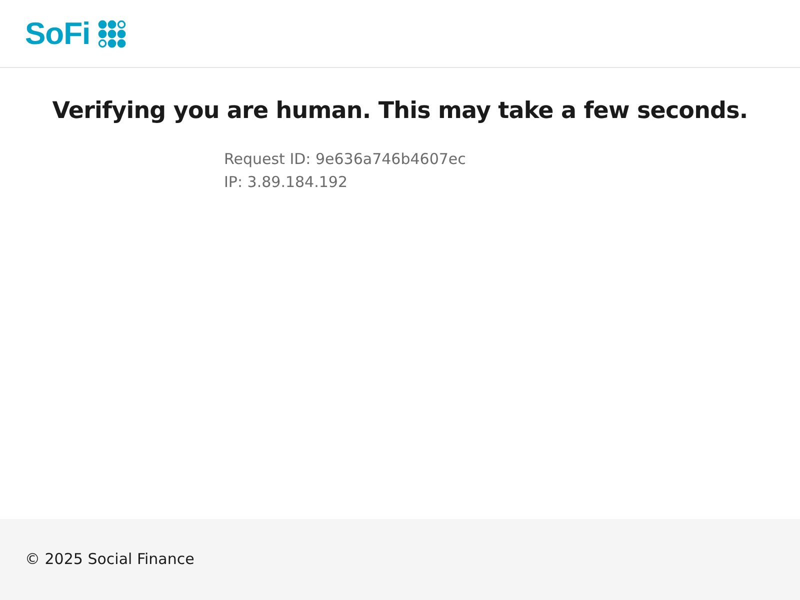  Describe the element at coordinates (109, 559) in the screenshot. I see `copyright-text: © 2025 Social Finance` at that location.